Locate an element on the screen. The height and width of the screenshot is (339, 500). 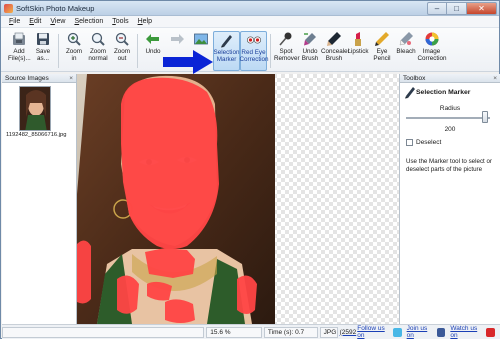
twitter-icon is located at coordinates (397, 332).